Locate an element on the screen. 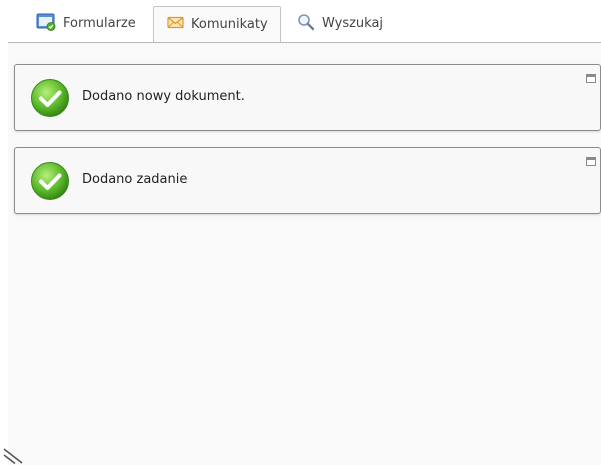 This screenshot has width=601, height=469. tab-formularze: Formularze is located at coordinates (86, 23).